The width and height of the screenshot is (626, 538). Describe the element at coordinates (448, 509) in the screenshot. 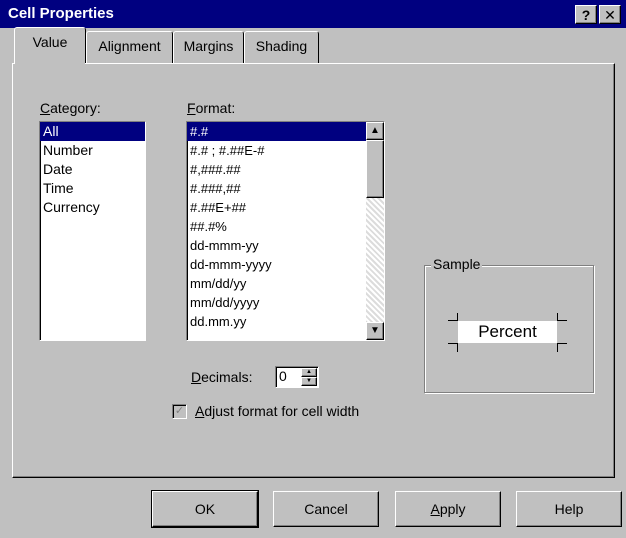

I see `apply-button: Apply` at that location.